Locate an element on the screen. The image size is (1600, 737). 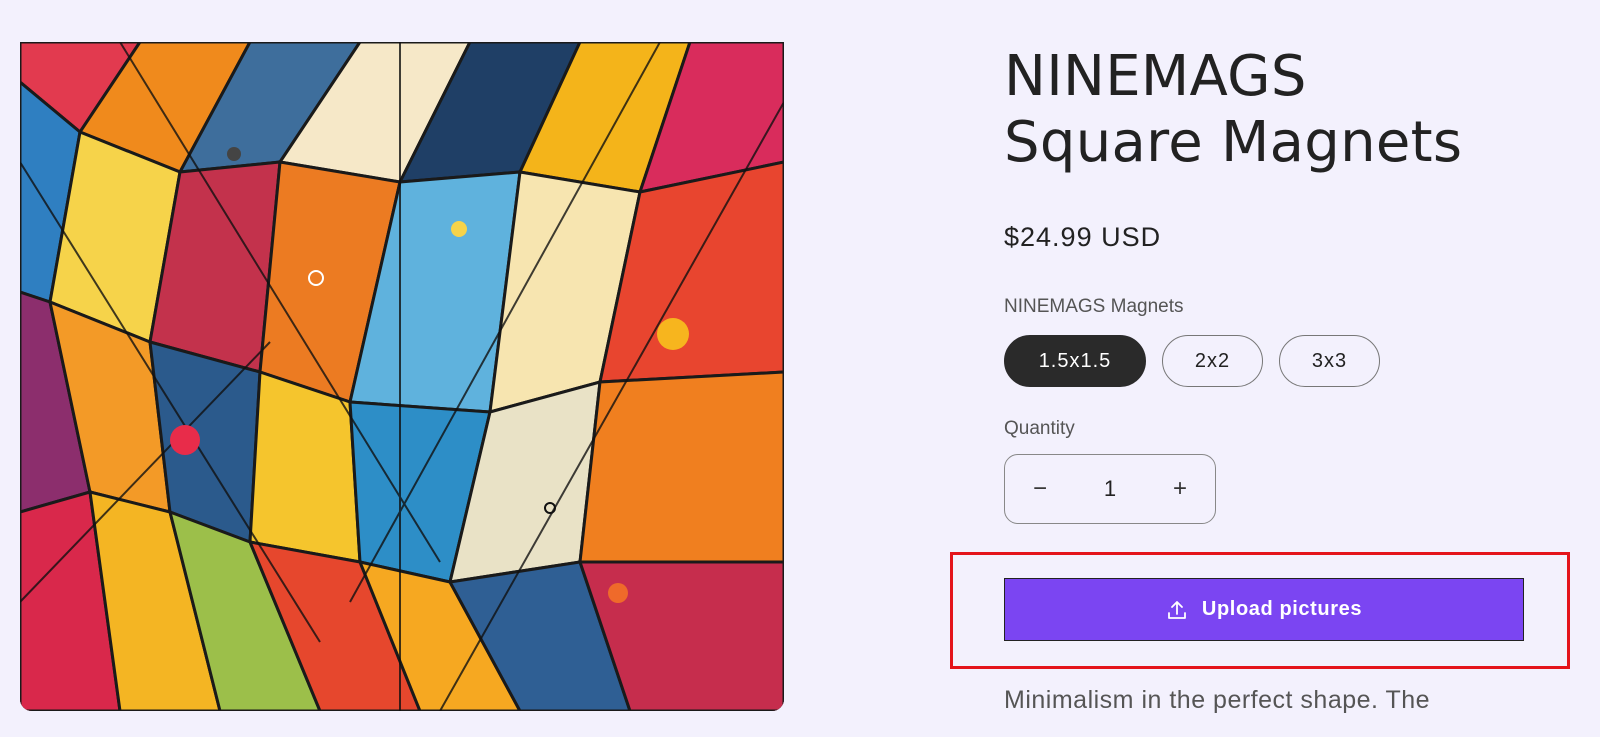
quantity-increment-button: + is located at coordinates (1180, 489).